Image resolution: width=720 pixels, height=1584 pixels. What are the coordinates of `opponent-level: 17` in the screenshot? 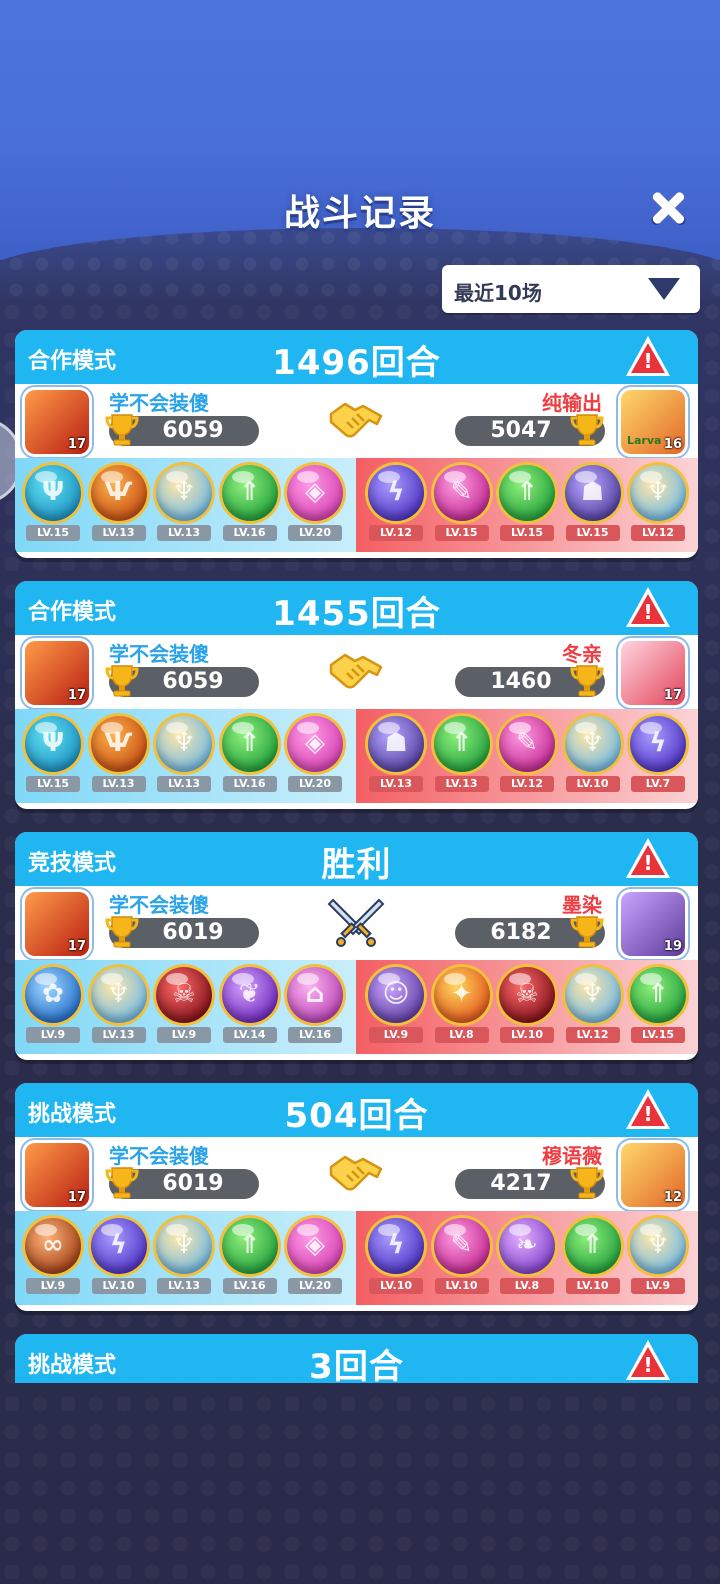 It's located at (672, 695).